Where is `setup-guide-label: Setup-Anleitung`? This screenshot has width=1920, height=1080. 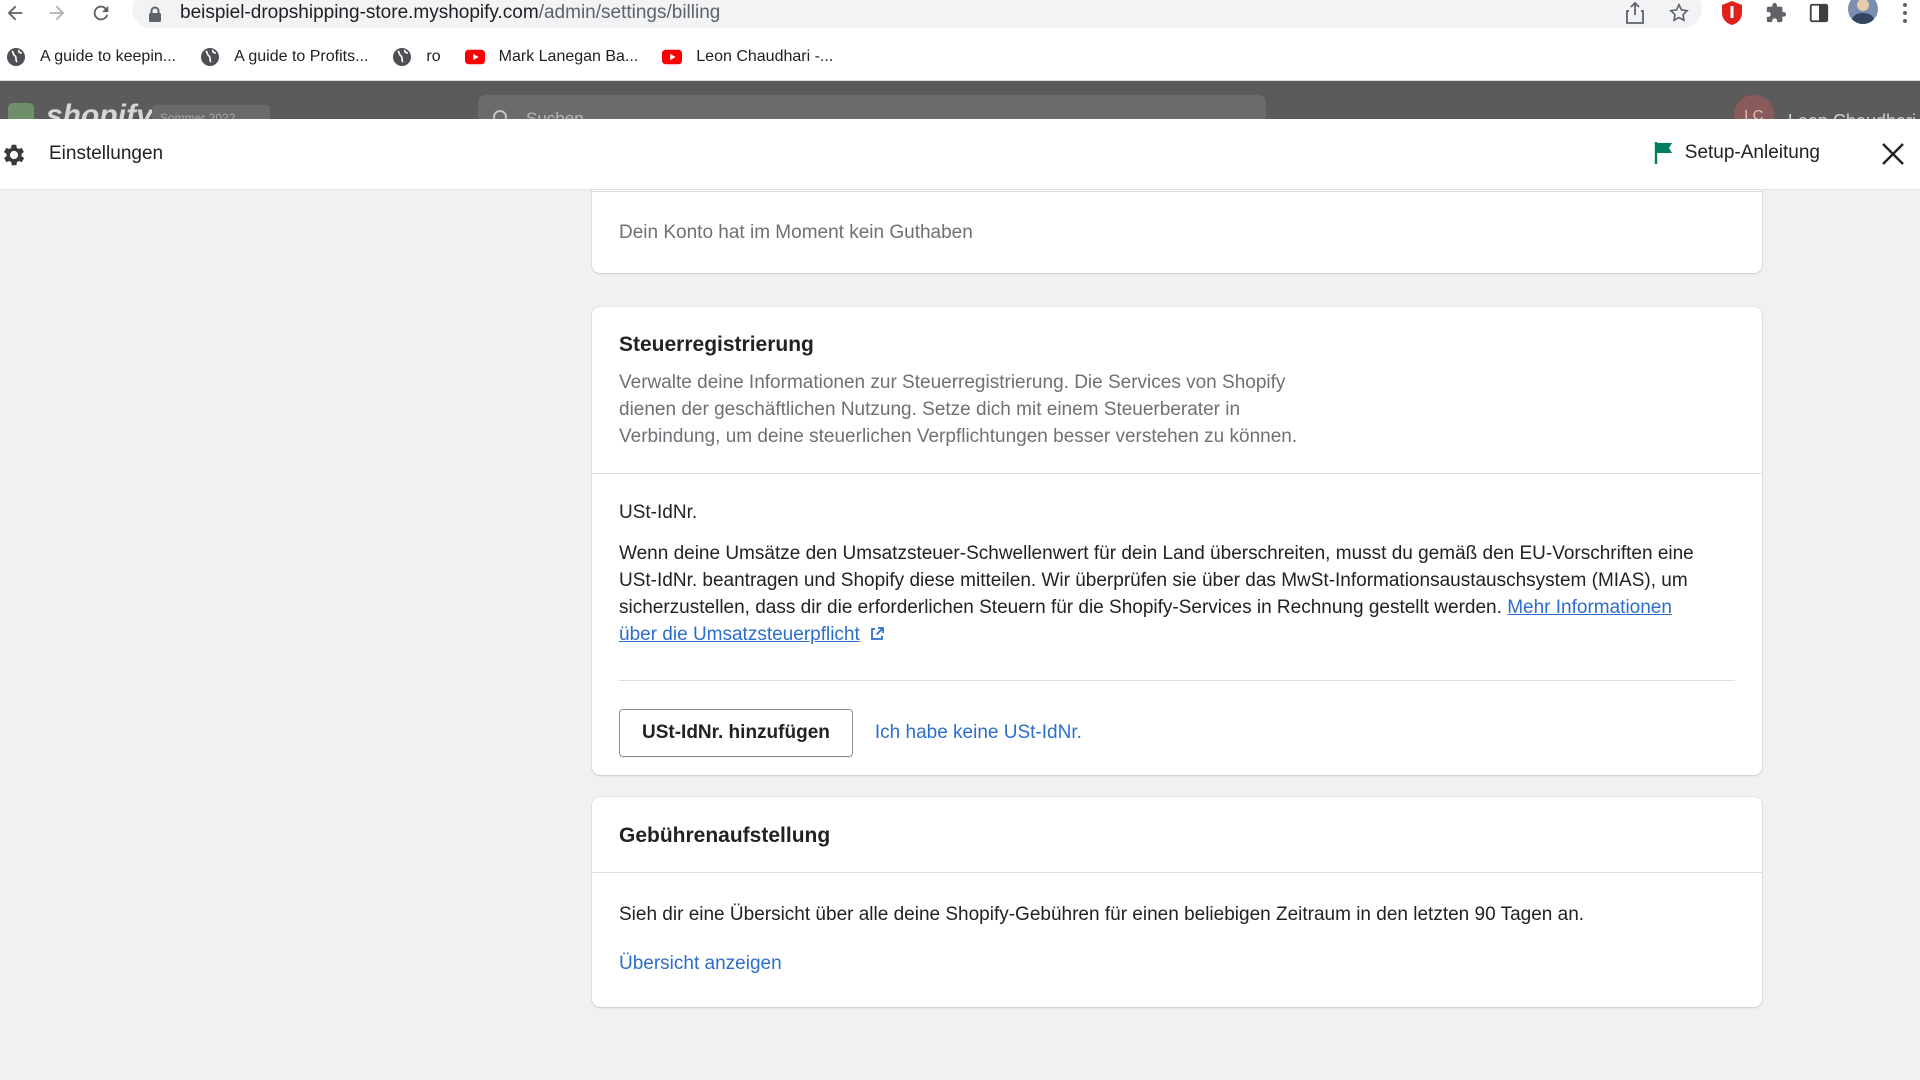 setup-guide-label: Setup-Anleitung is located at coordinates (1752, 152).